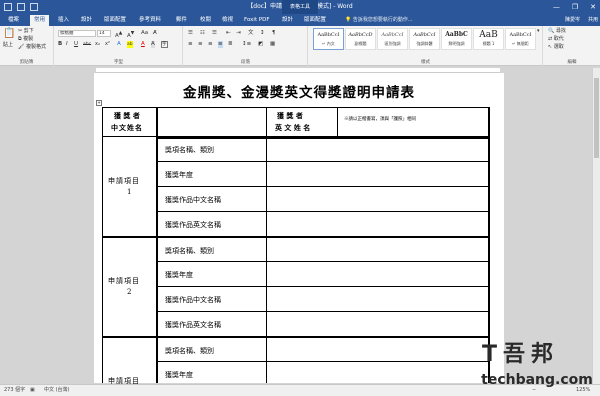 Image resolution: width=600 pixels, height=396 pixels. I want to click on tab-insert: 插入, so click(63, 20).